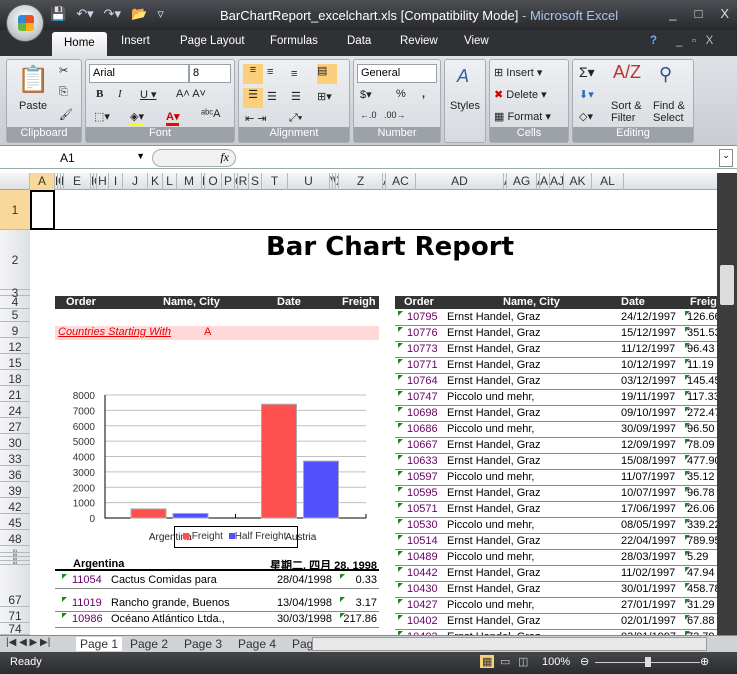 This screenshot has width=737, height=674. Describe the element at coordinates (727, 285) in the screenshot. I see `vertical-scroll-thumb` at that location.